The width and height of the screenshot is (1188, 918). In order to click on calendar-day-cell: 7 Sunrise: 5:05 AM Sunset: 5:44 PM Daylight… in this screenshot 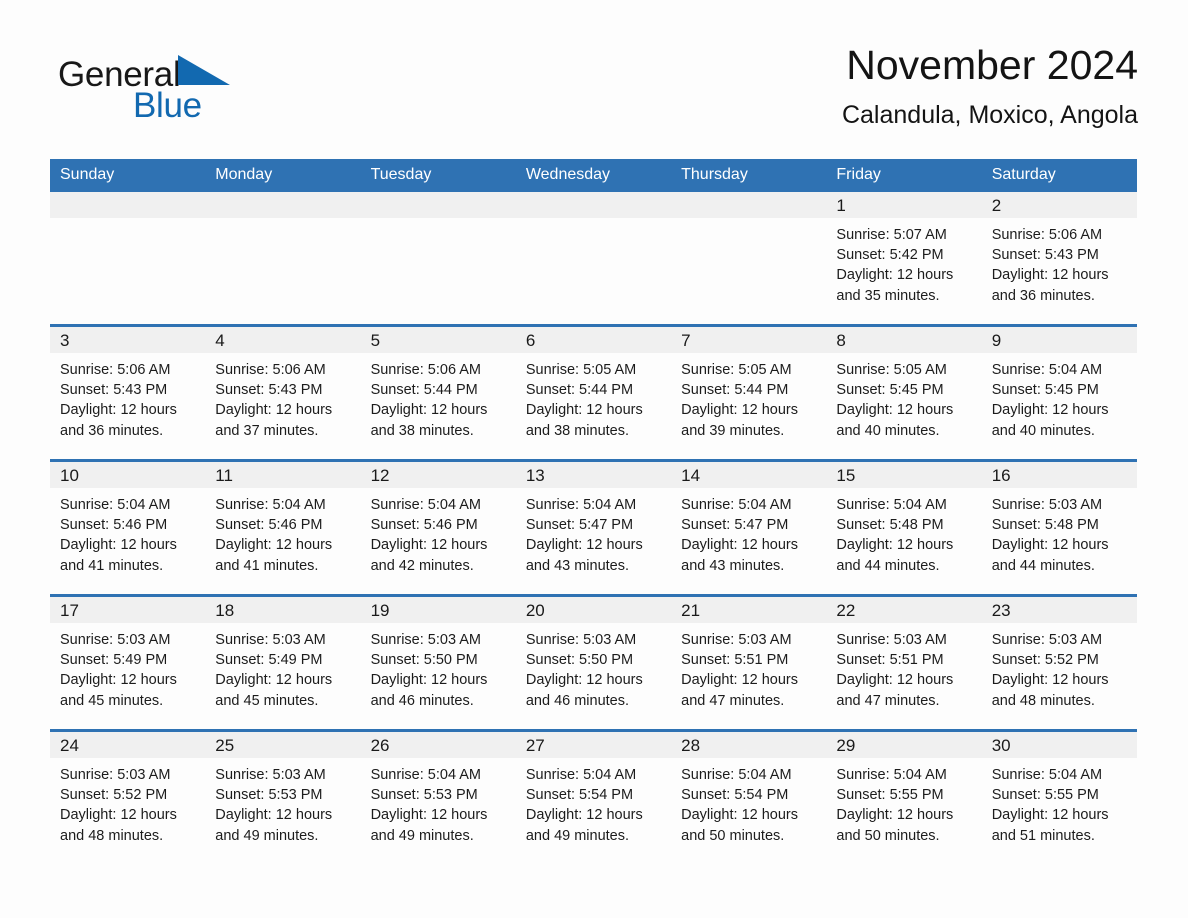, I will do `click(749, 392)`.